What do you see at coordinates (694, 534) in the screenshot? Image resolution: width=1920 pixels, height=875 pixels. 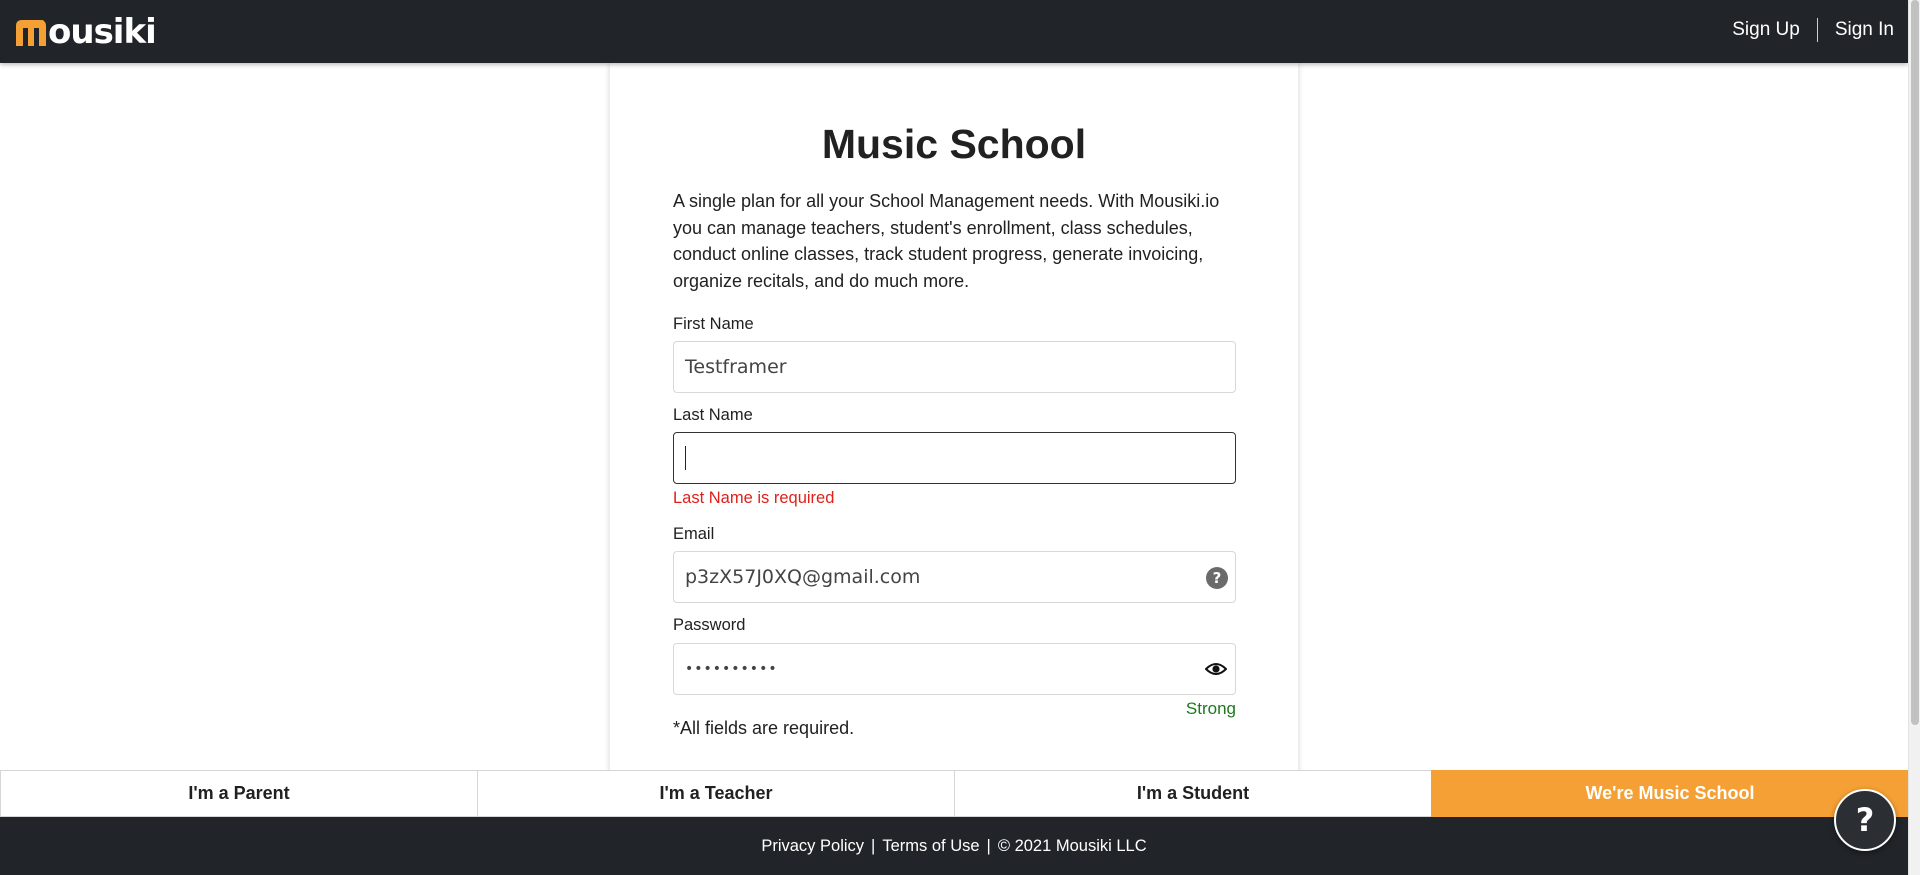 I see `email-label: Email` at bounding box center [694, 534].